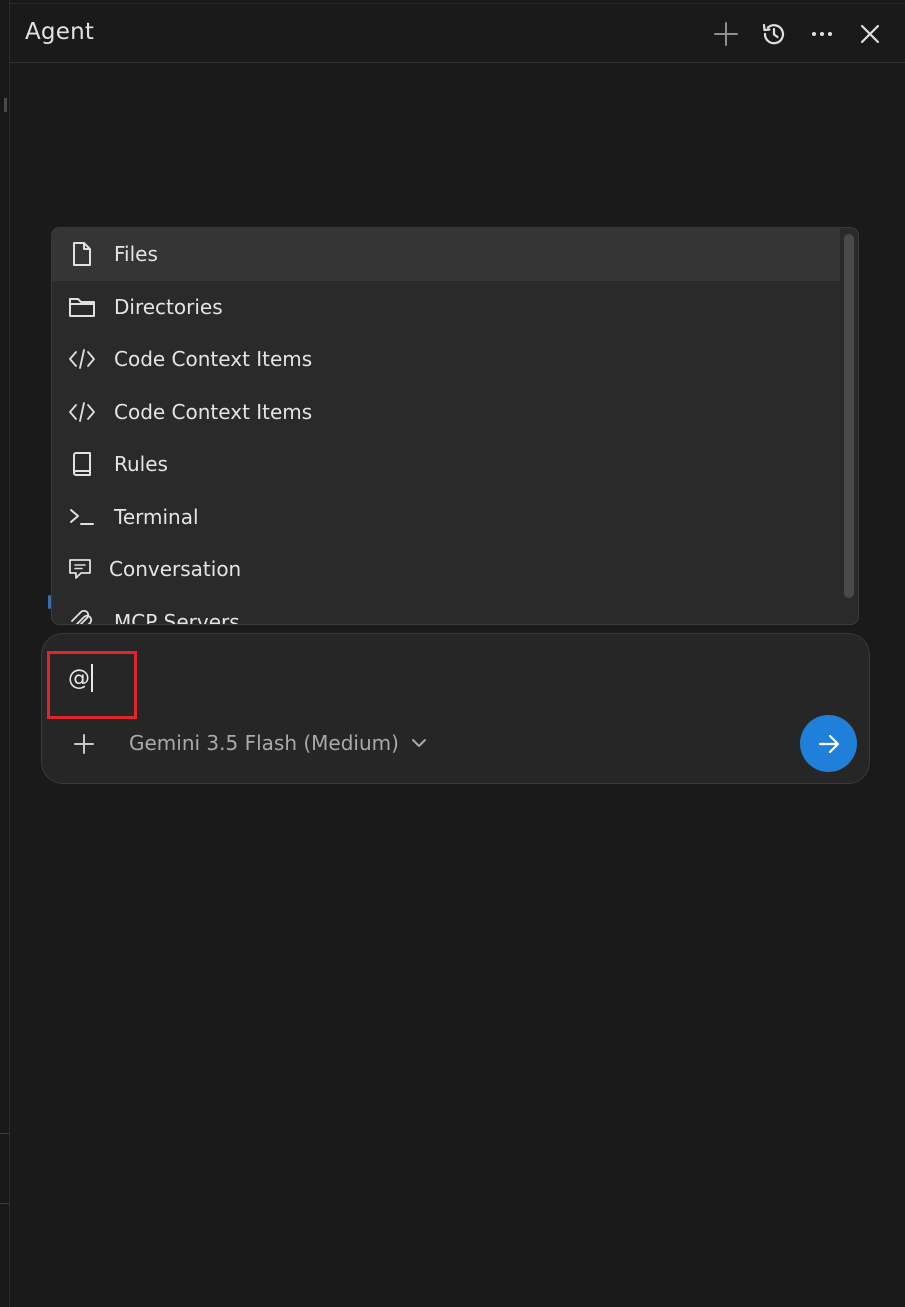 This screenshot has height=1307, width=905. I want to click on more-button, so click(822, 34).